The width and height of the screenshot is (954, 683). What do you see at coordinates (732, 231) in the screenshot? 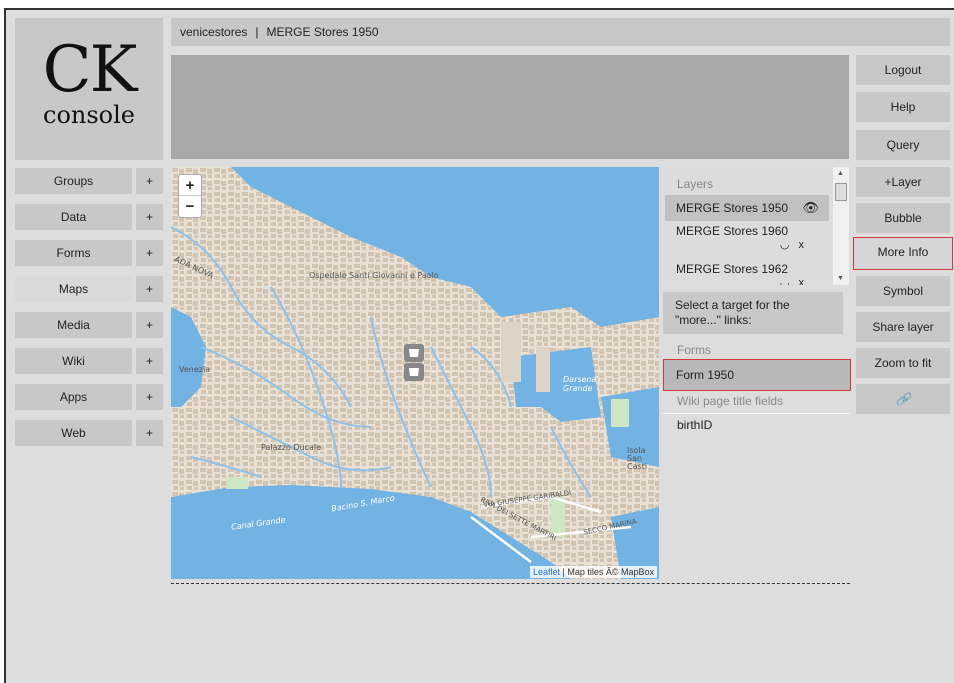
I see `layer-name: MERGE Stores 1960` at bounding box center [732, 231].